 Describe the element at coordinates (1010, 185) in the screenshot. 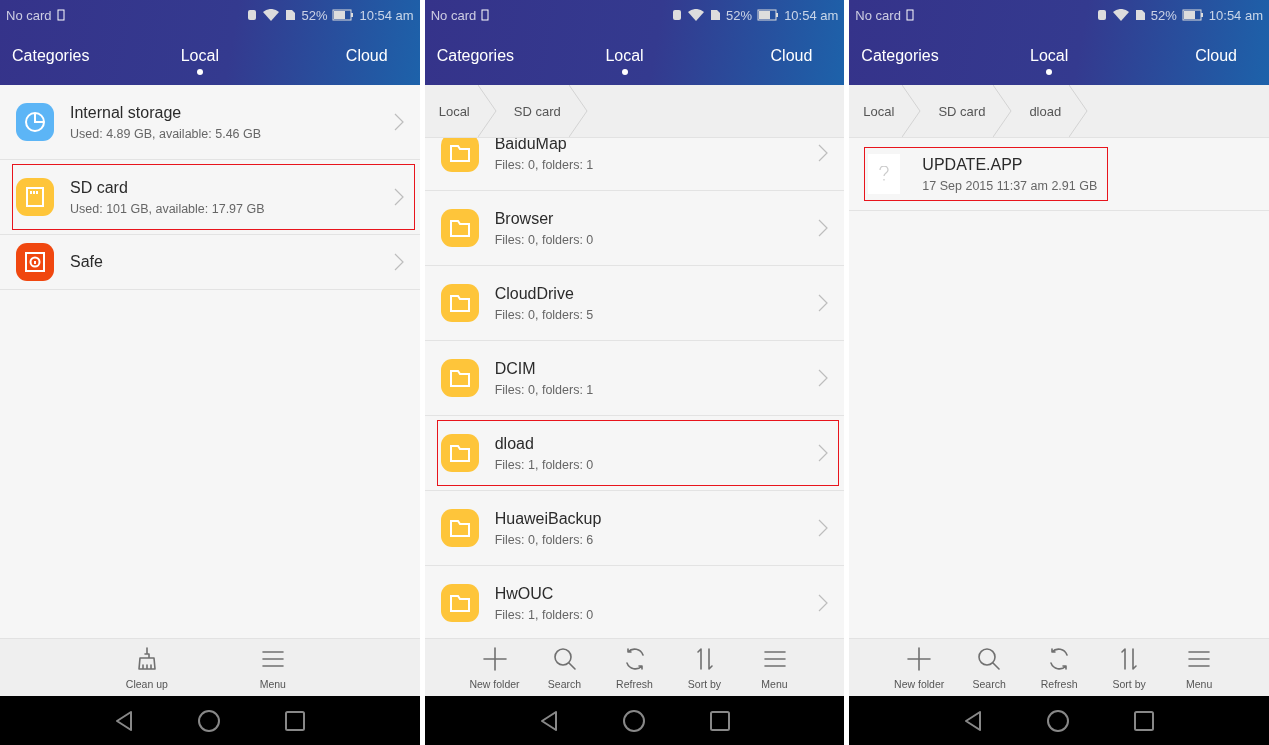

I see `item-details: 17 Sep 2015 11:37 am 2.91 GB` at that location.